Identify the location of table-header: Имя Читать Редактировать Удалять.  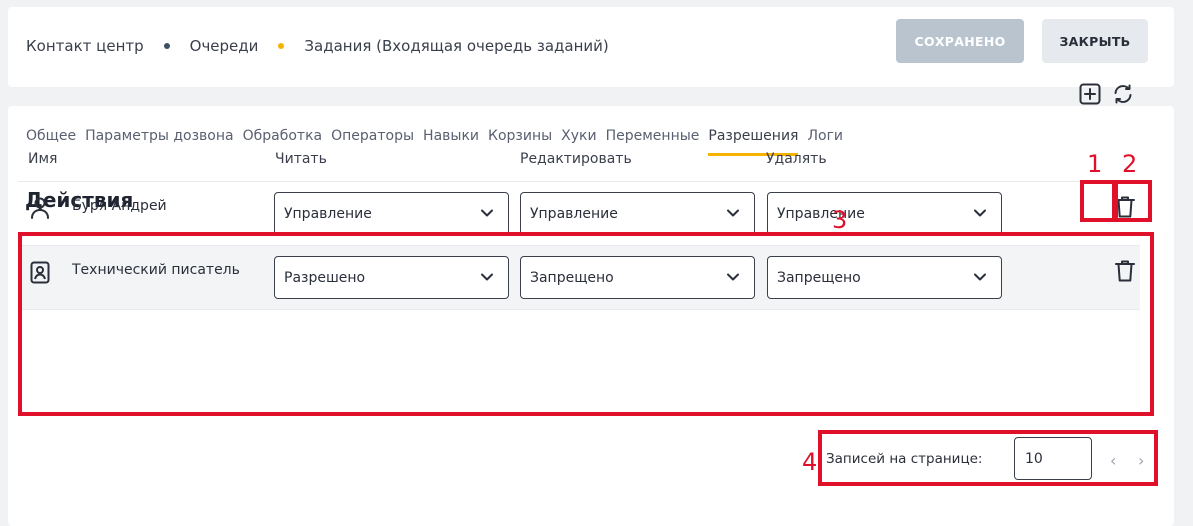
(579, 159).